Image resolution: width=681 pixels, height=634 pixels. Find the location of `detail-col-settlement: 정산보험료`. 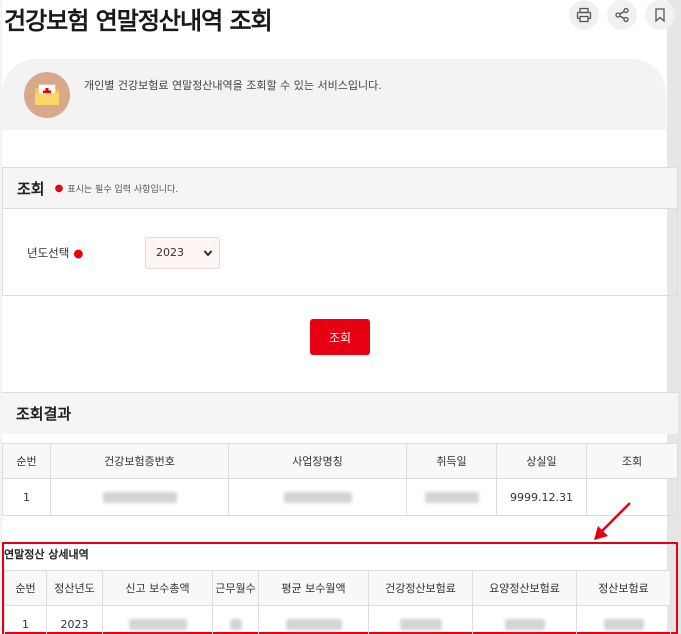

detail-col-settlement: 정산보험료 is located at coordinates (623, 588).